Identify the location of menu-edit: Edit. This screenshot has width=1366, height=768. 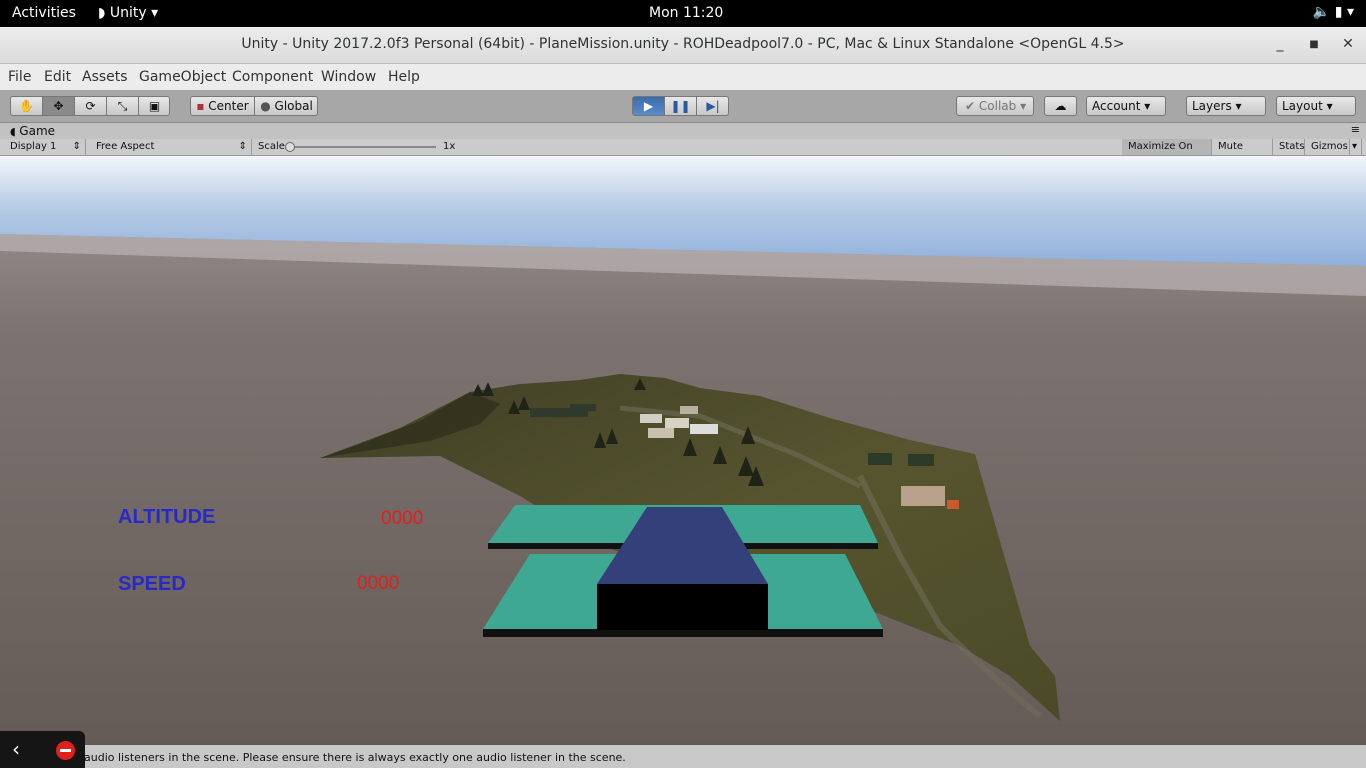
(57, 77).